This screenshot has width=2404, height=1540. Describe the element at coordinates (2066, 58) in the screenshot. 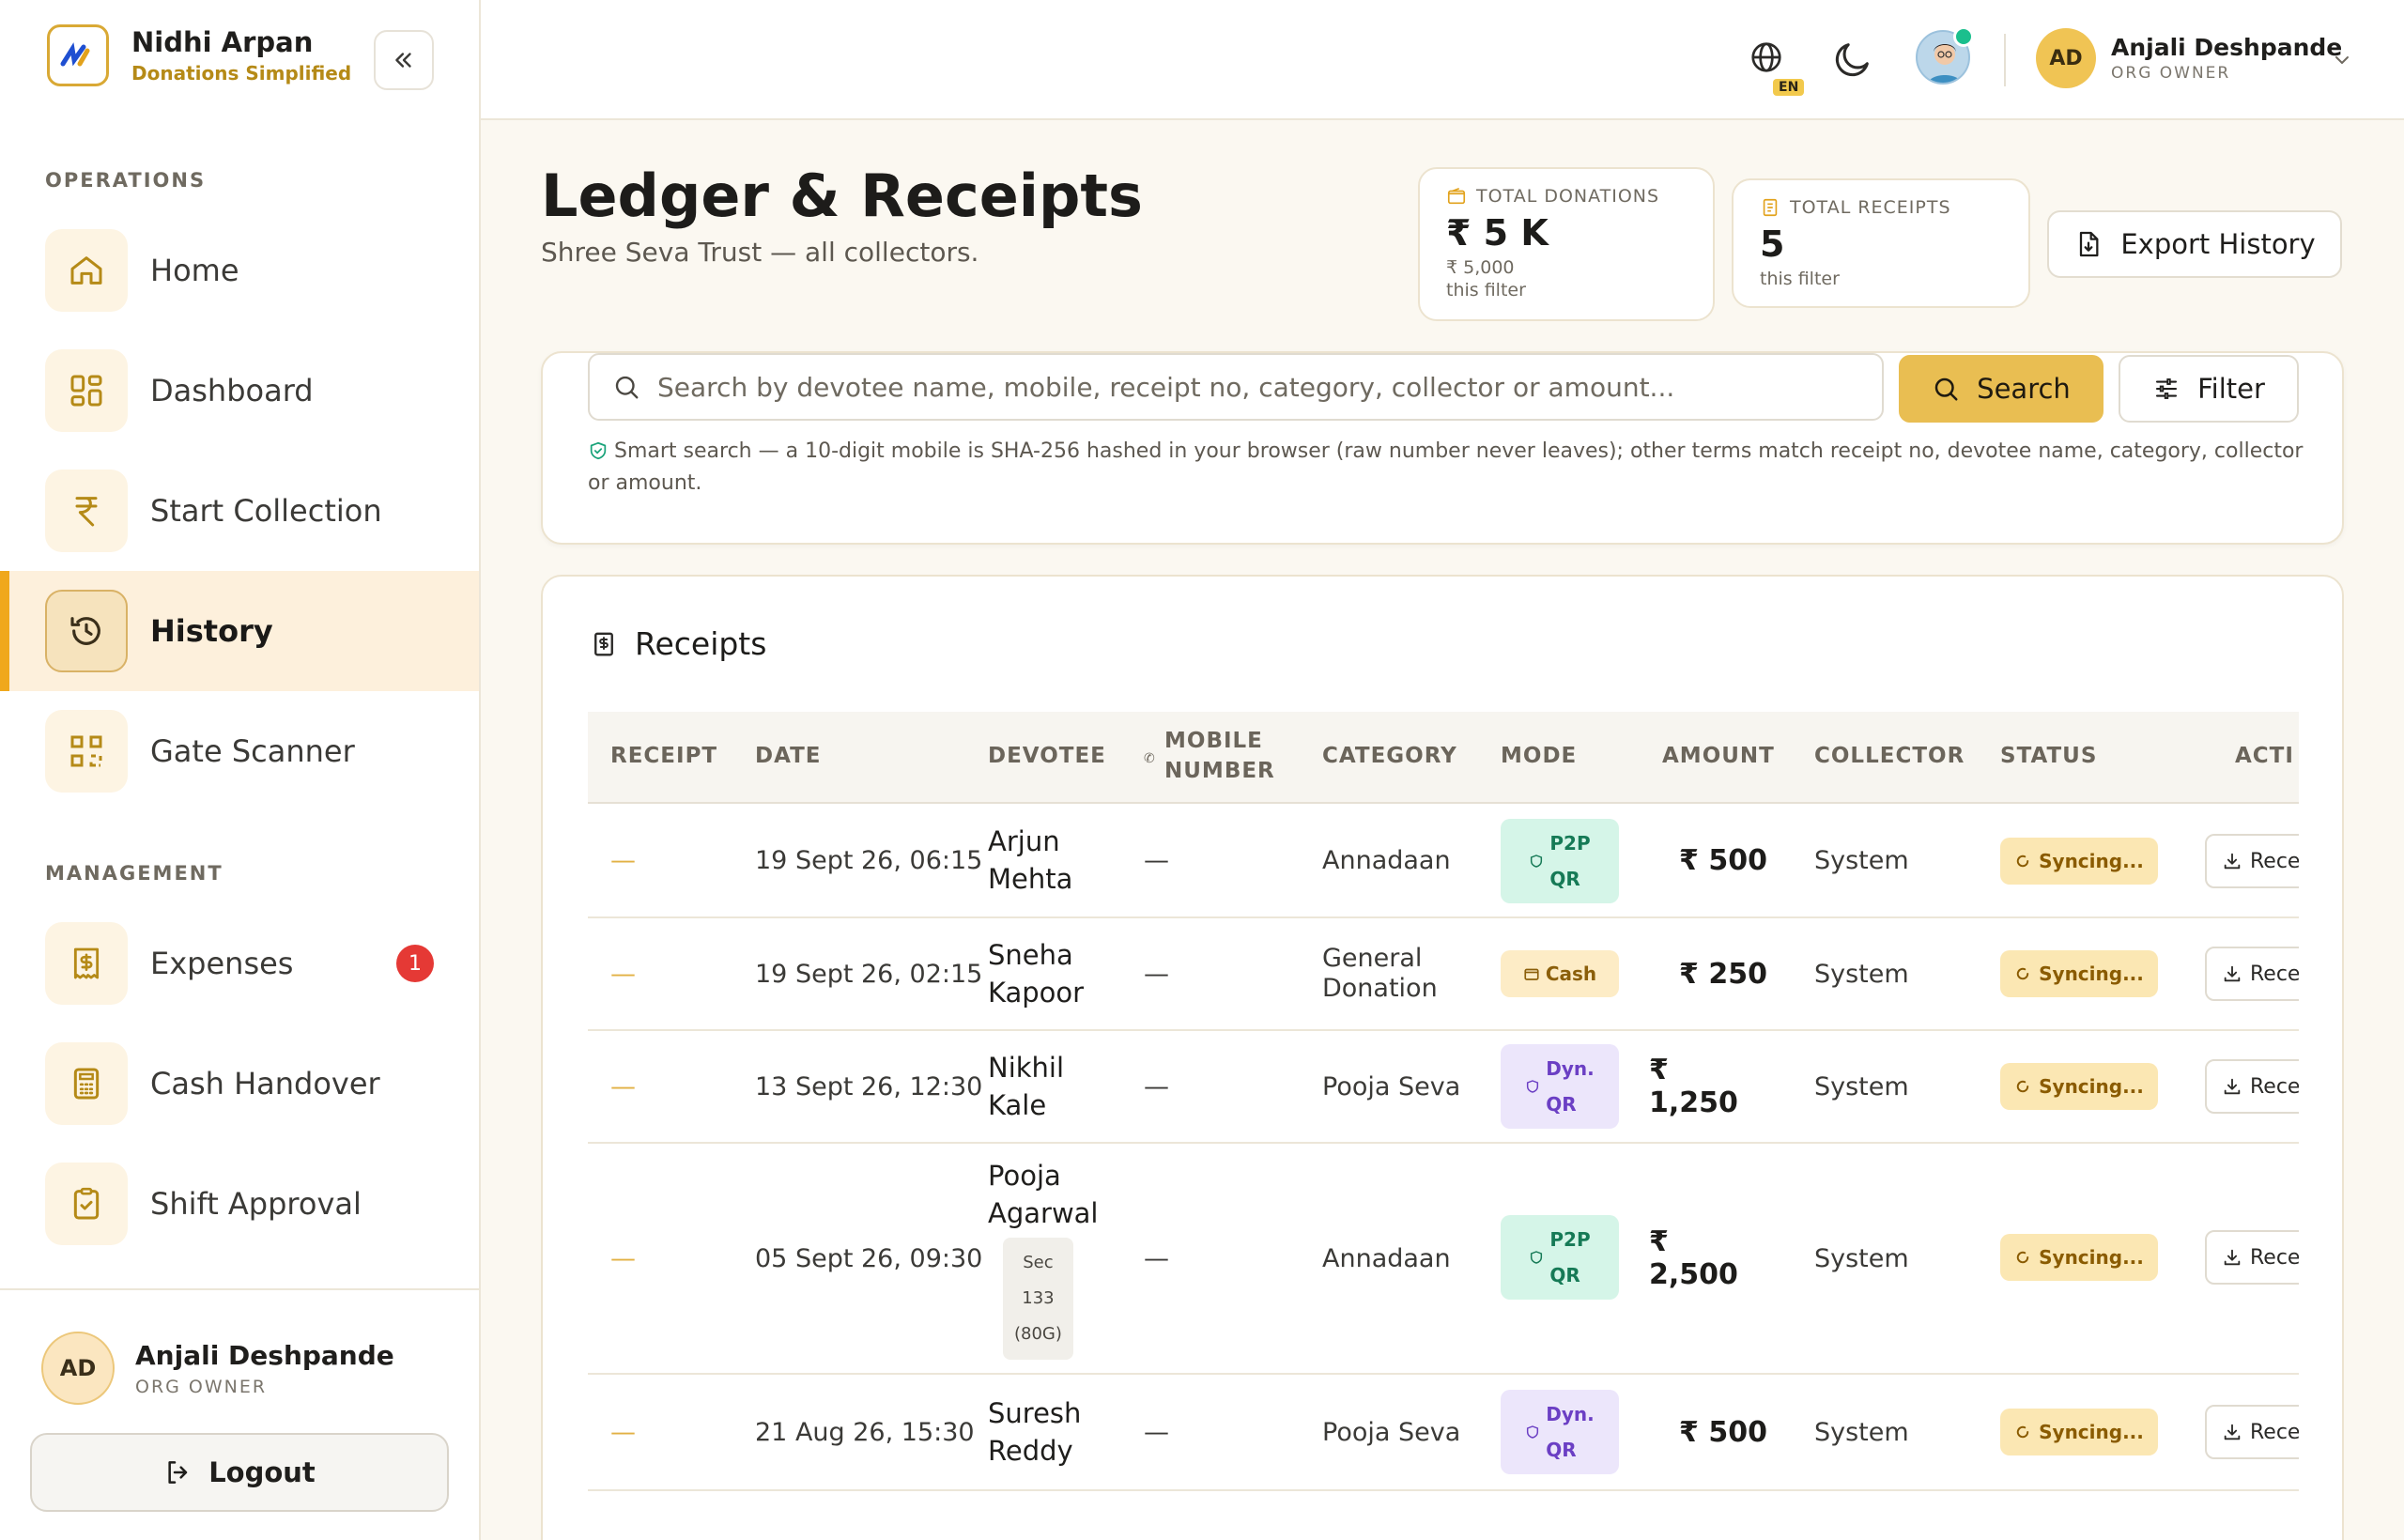

I see `avatar: AD` at that location.